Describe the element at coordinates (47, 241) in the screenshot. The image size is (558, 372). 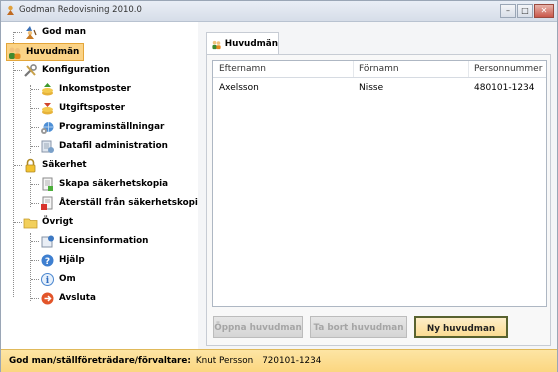
I see `license-icon` at that location.